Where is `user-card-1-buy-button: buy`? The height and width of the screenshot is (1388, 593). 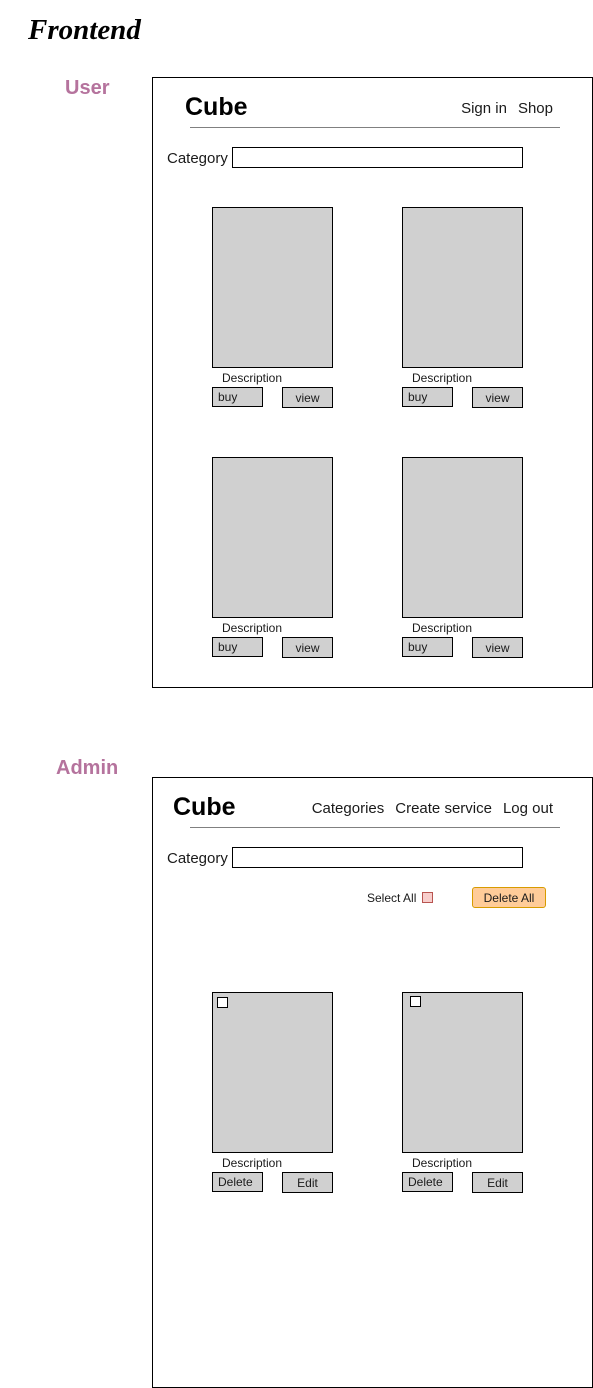 user-card-1-buy-button: buy is located at coordinates (237, 397).